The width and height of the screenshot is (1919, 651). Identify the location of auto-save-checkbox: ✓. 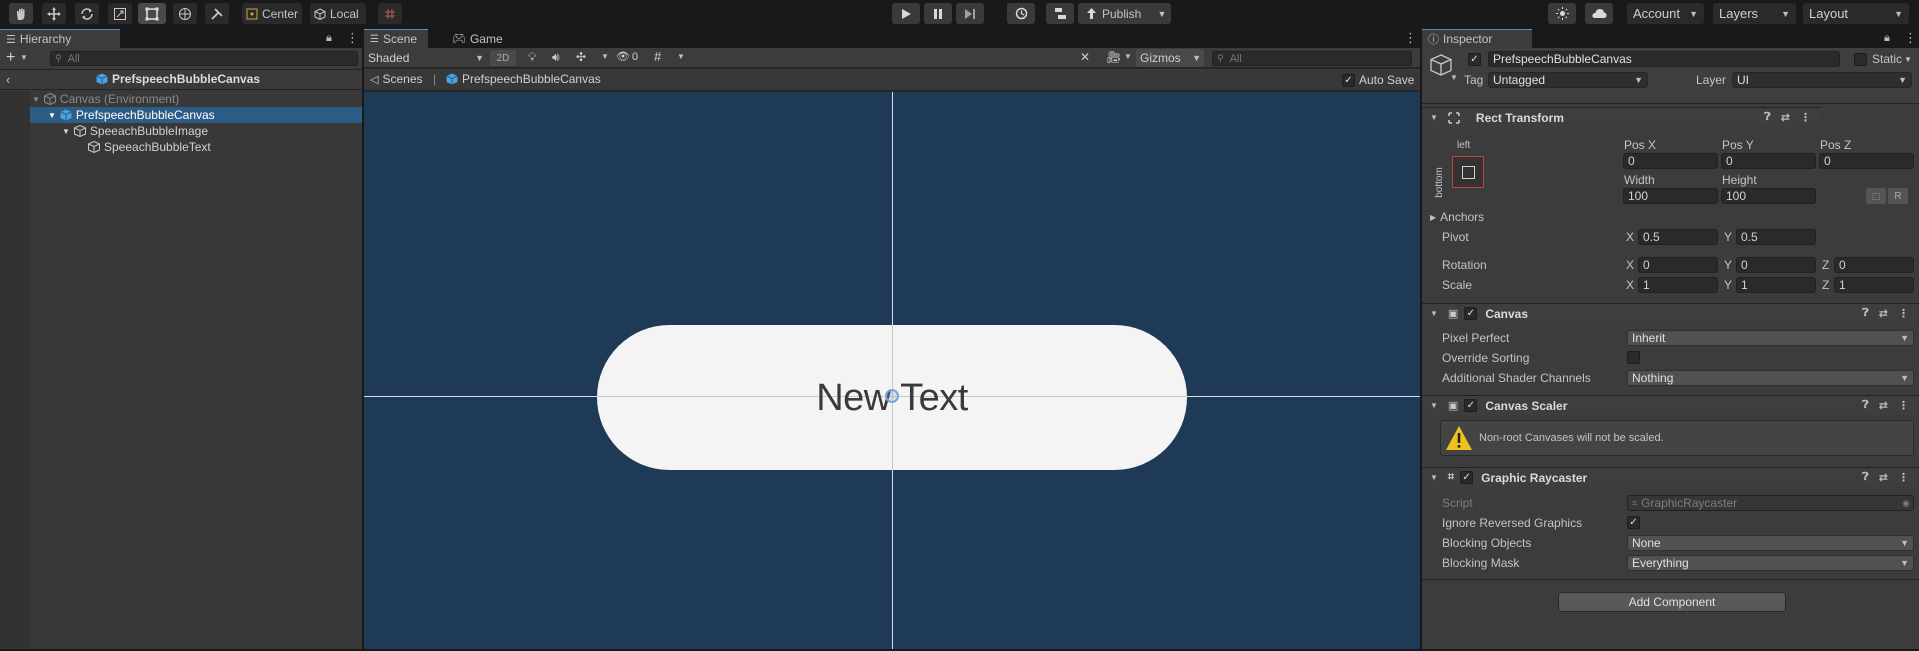
(1348, 80).